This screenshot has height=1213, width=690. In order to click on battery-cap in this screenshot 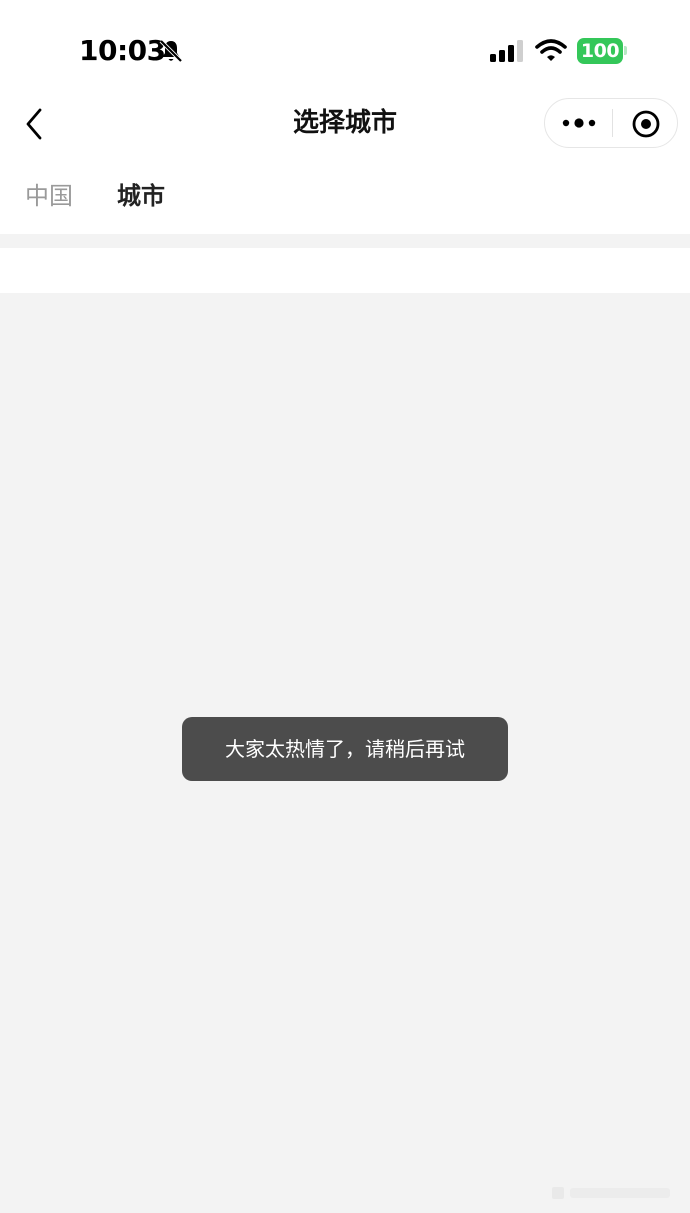, I will do `click(625, 50)`.